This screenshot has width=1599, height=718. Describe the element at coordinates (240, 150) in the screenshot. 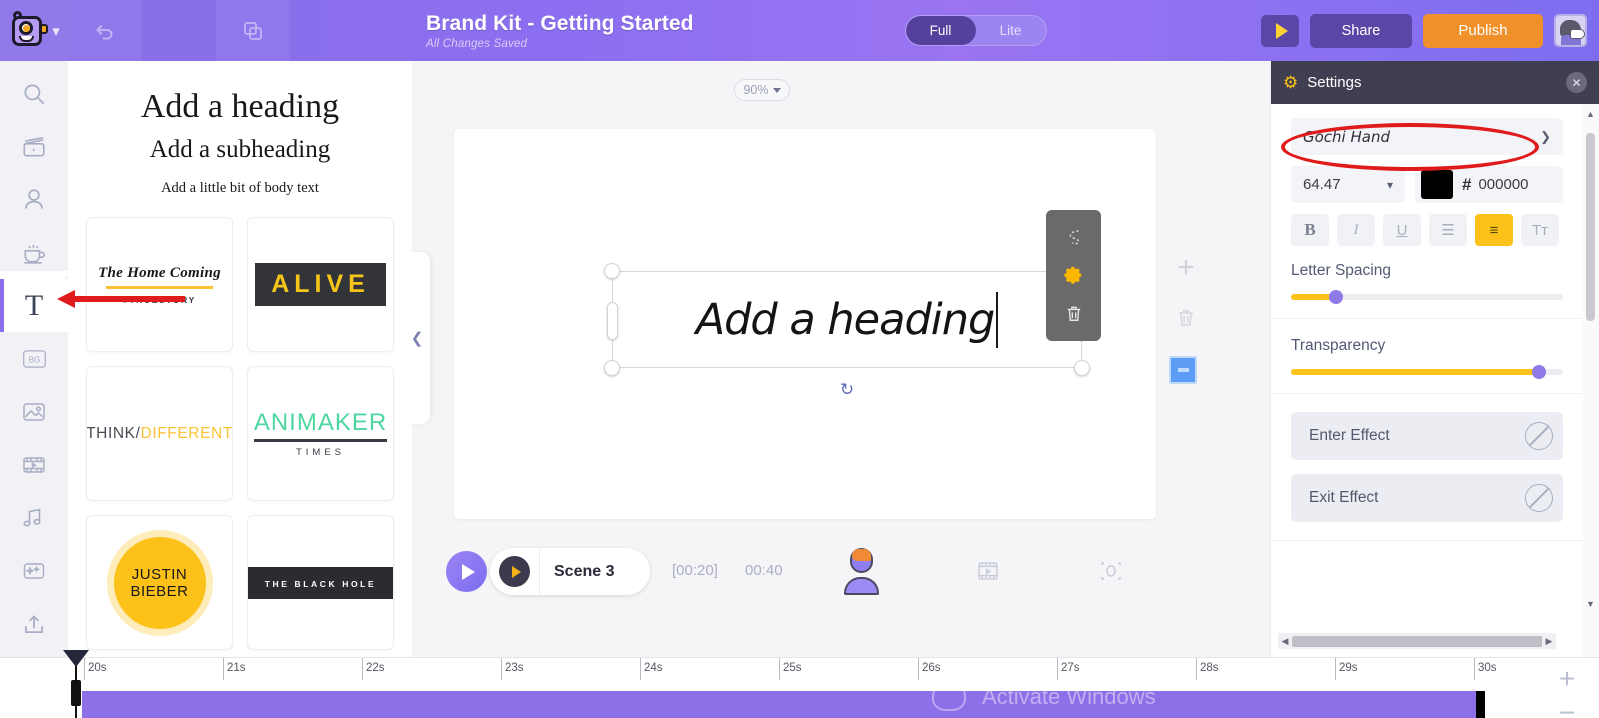

I see `preset-subheading: Add a subheading` at that location.